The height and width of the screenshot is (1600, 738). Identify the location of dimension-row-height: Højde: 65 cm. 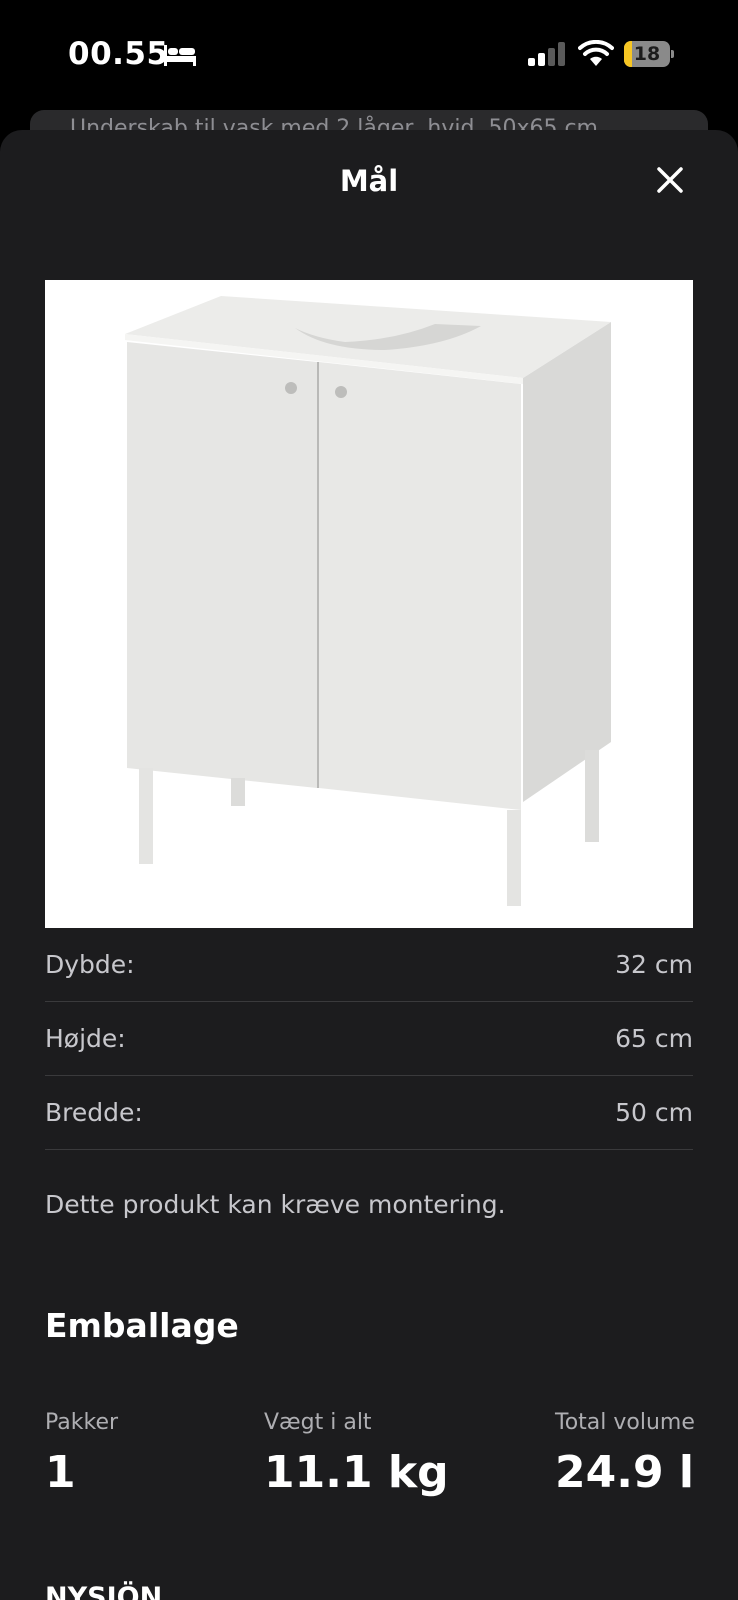
(369, 1039).